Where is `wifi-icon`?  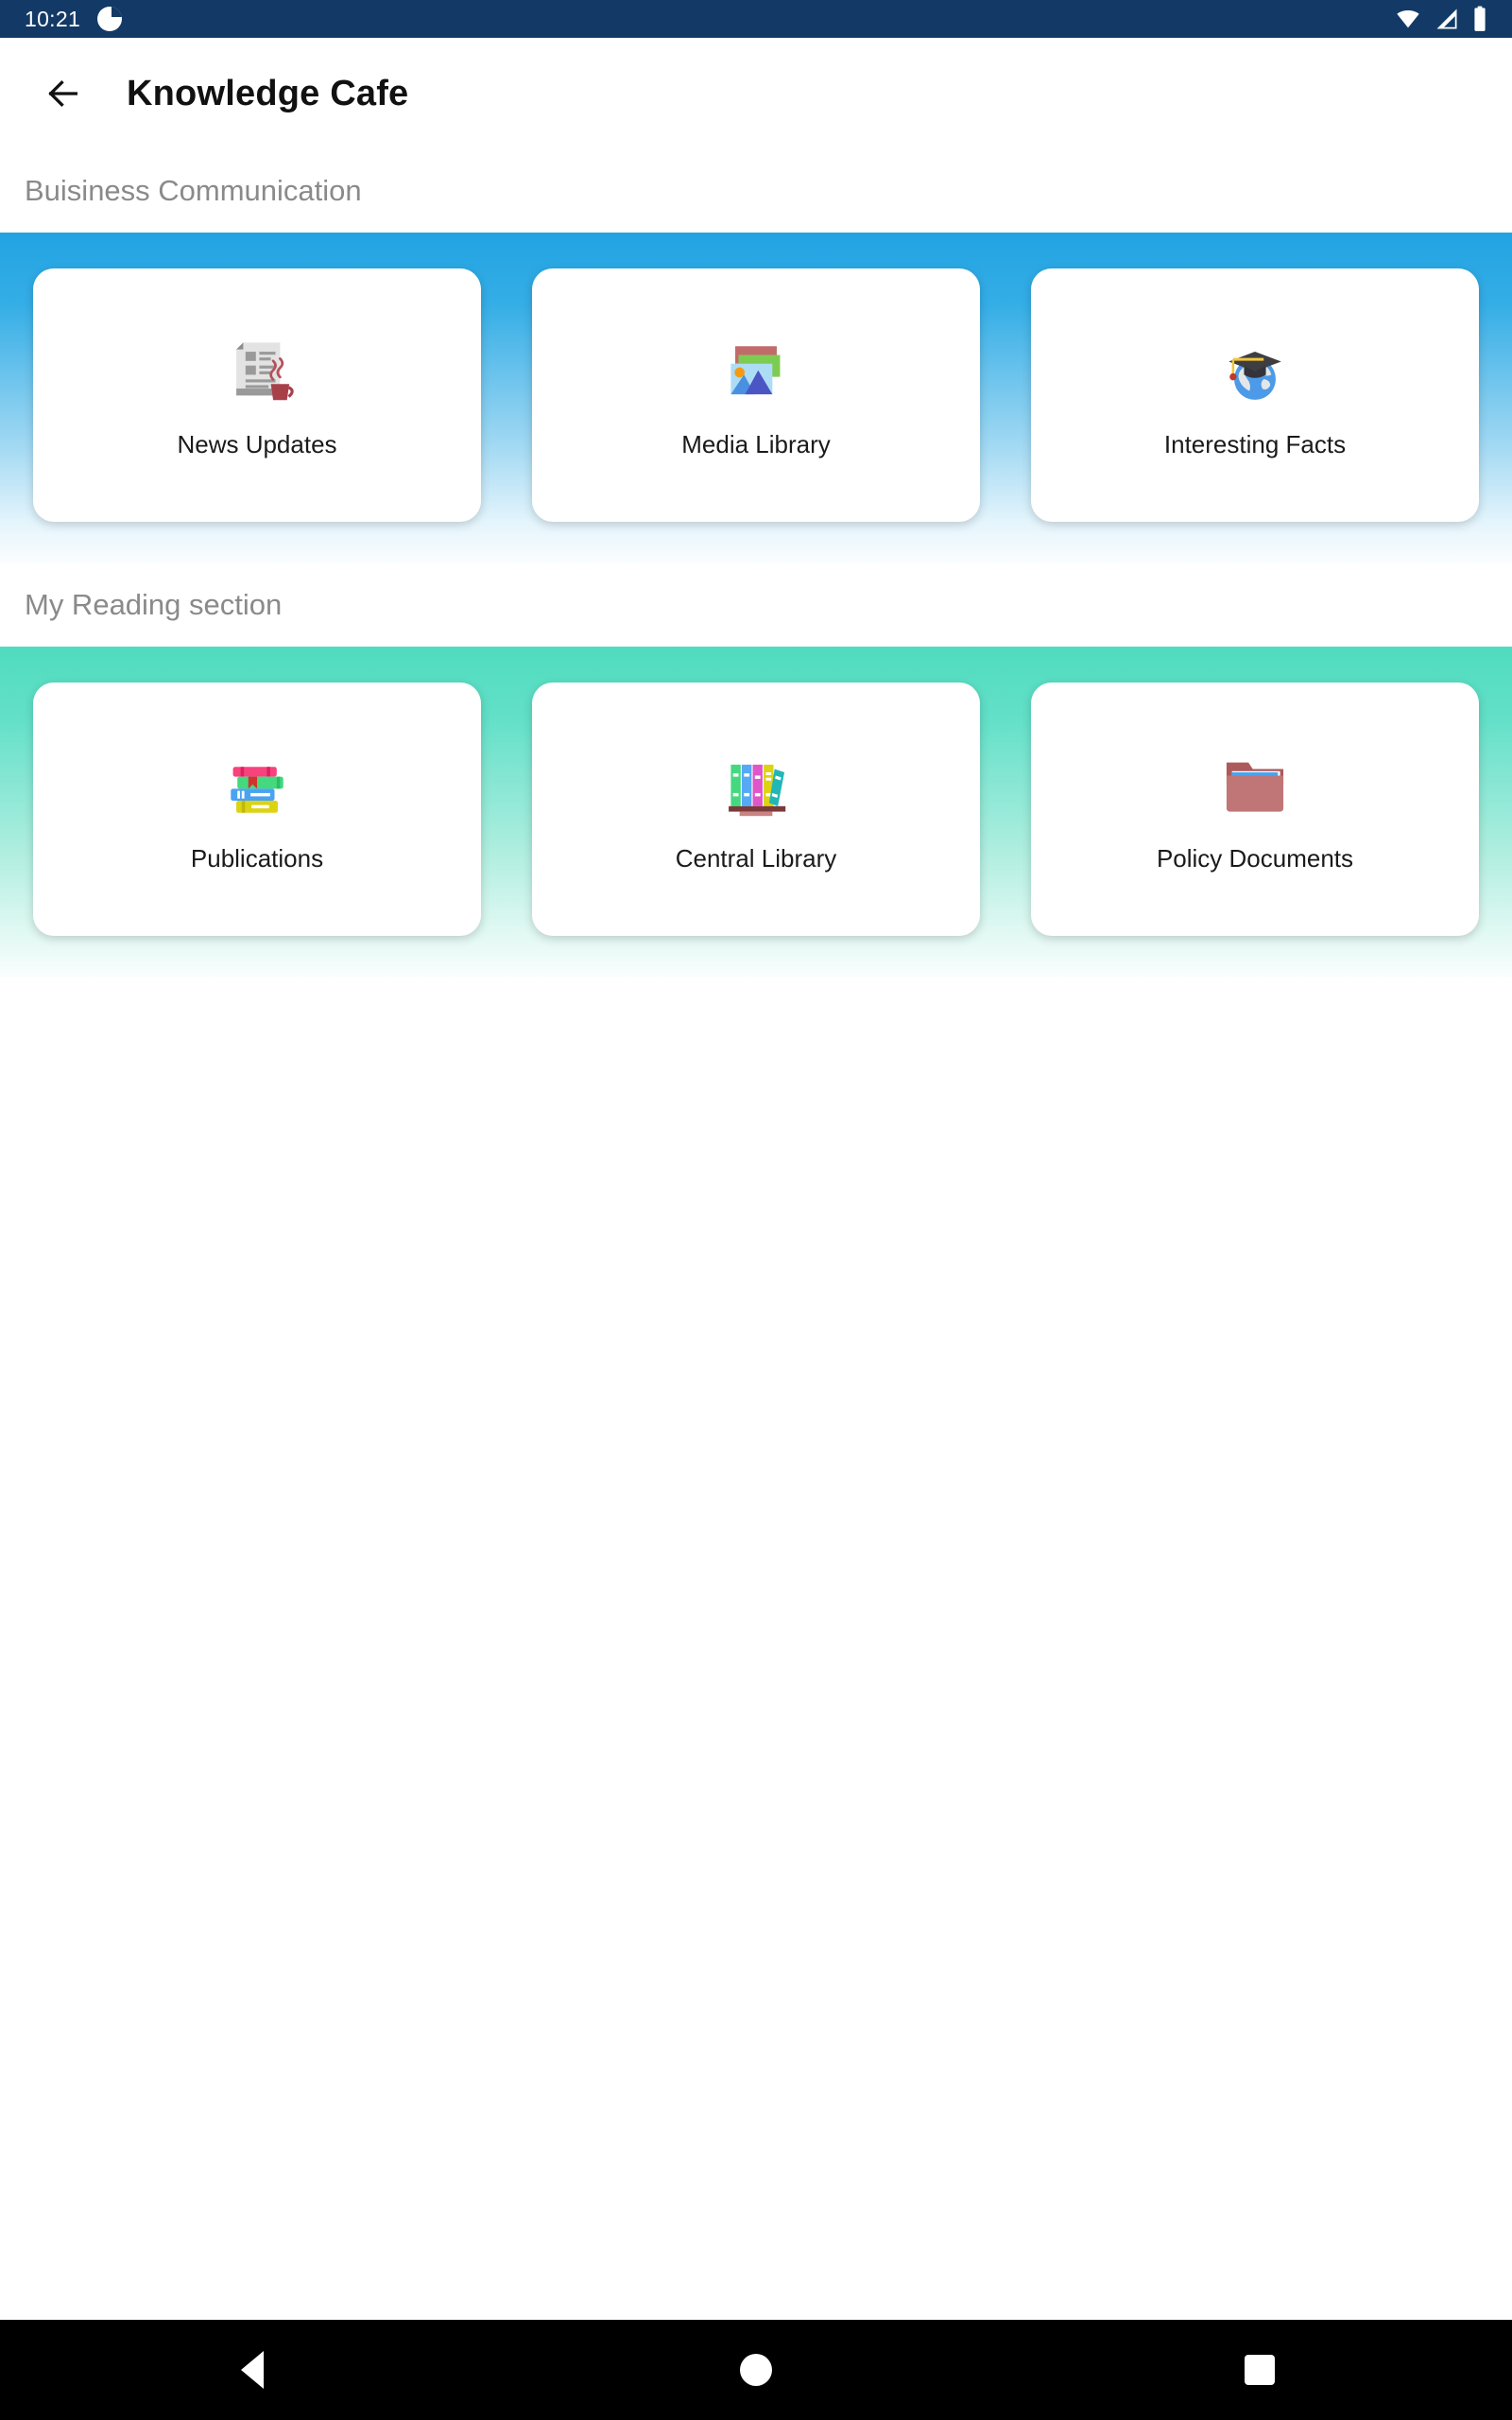
wifi-icon is located at coordinates (1408, 19).